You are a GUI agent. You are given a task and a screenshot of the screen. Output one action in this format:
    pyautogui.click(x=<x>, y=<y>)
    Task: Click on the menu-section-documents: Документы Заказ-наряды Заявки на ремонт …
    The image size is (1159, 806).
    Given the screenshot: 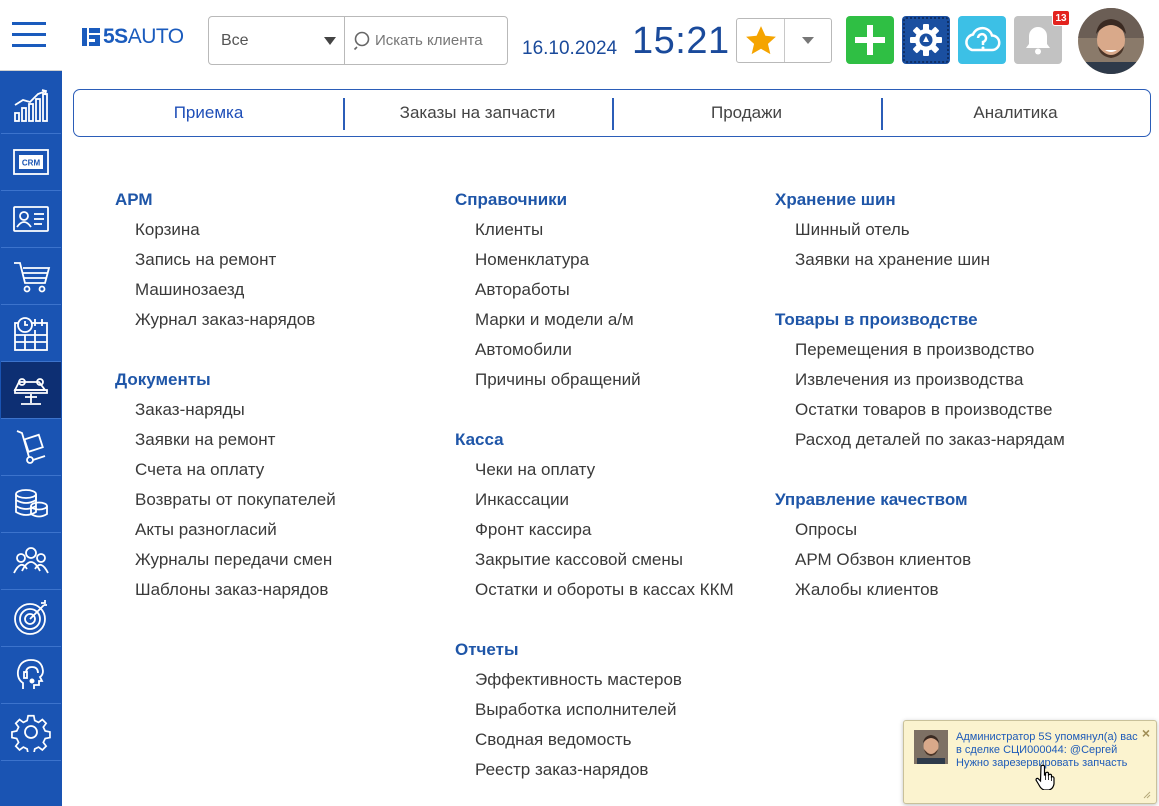 What is the action you would take?
    pyautogui.click(x=275, y=489)
    